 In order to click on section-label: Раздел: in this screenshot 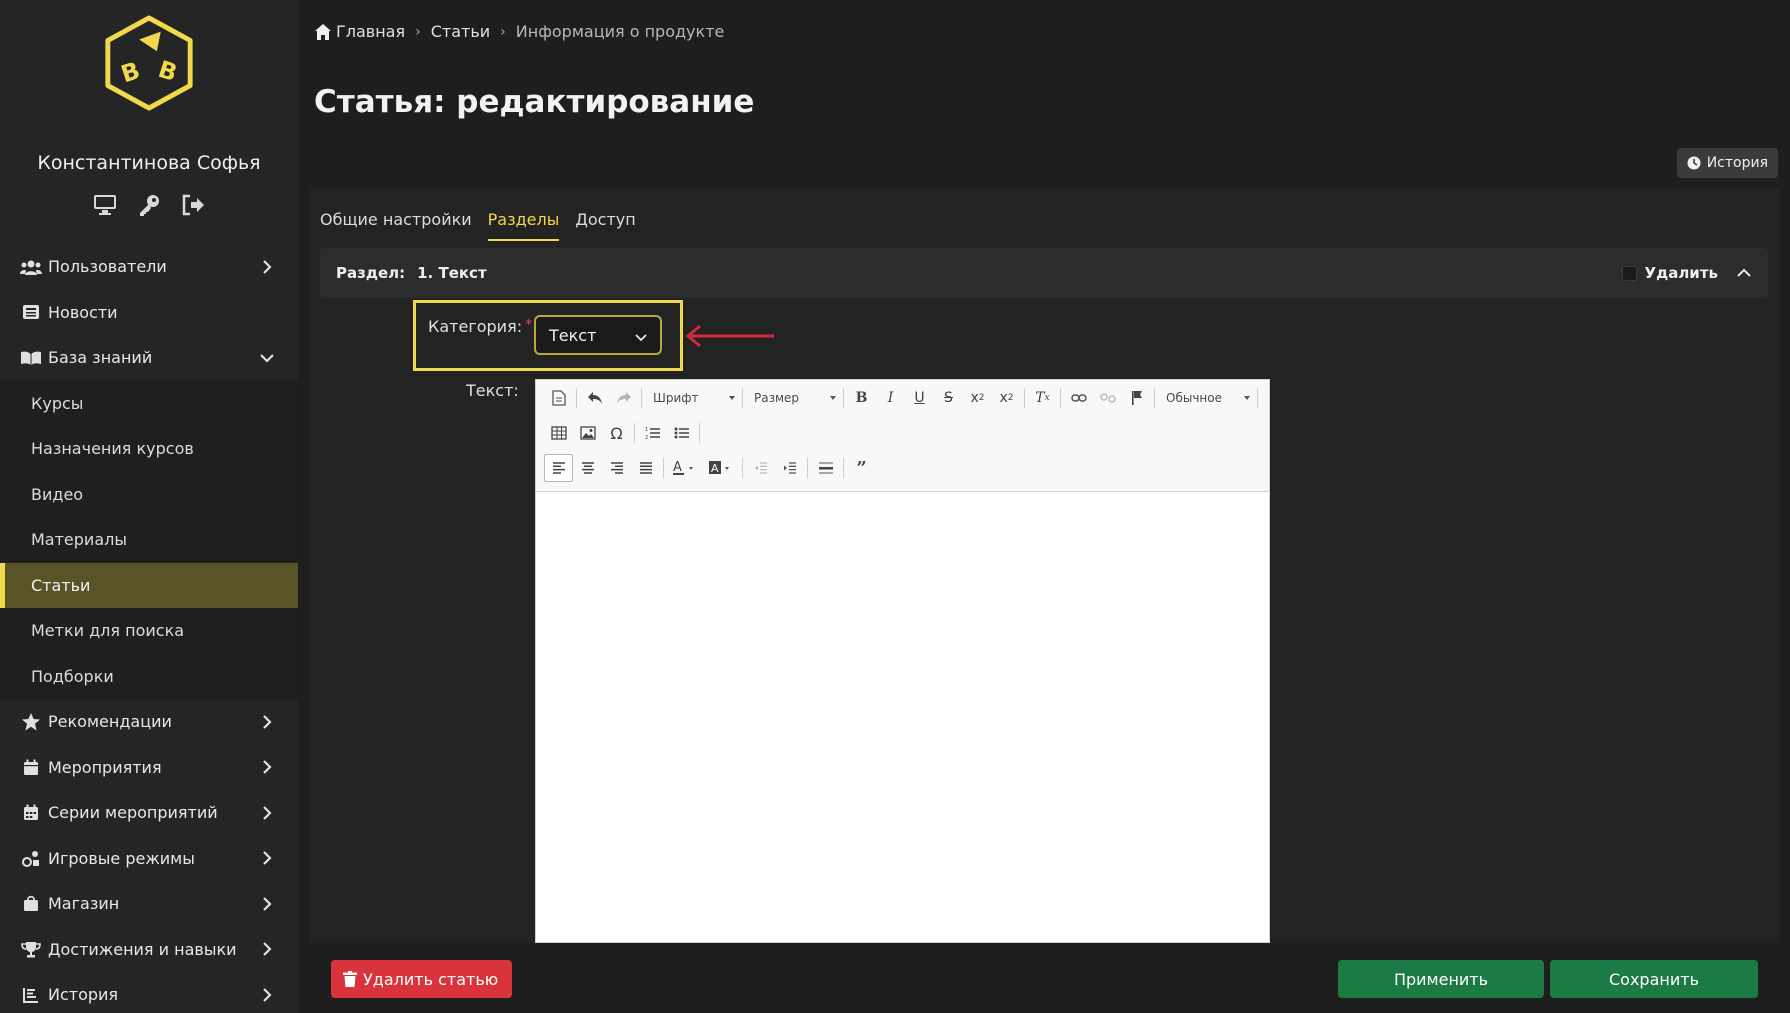, I will do `click(371, 273)`.